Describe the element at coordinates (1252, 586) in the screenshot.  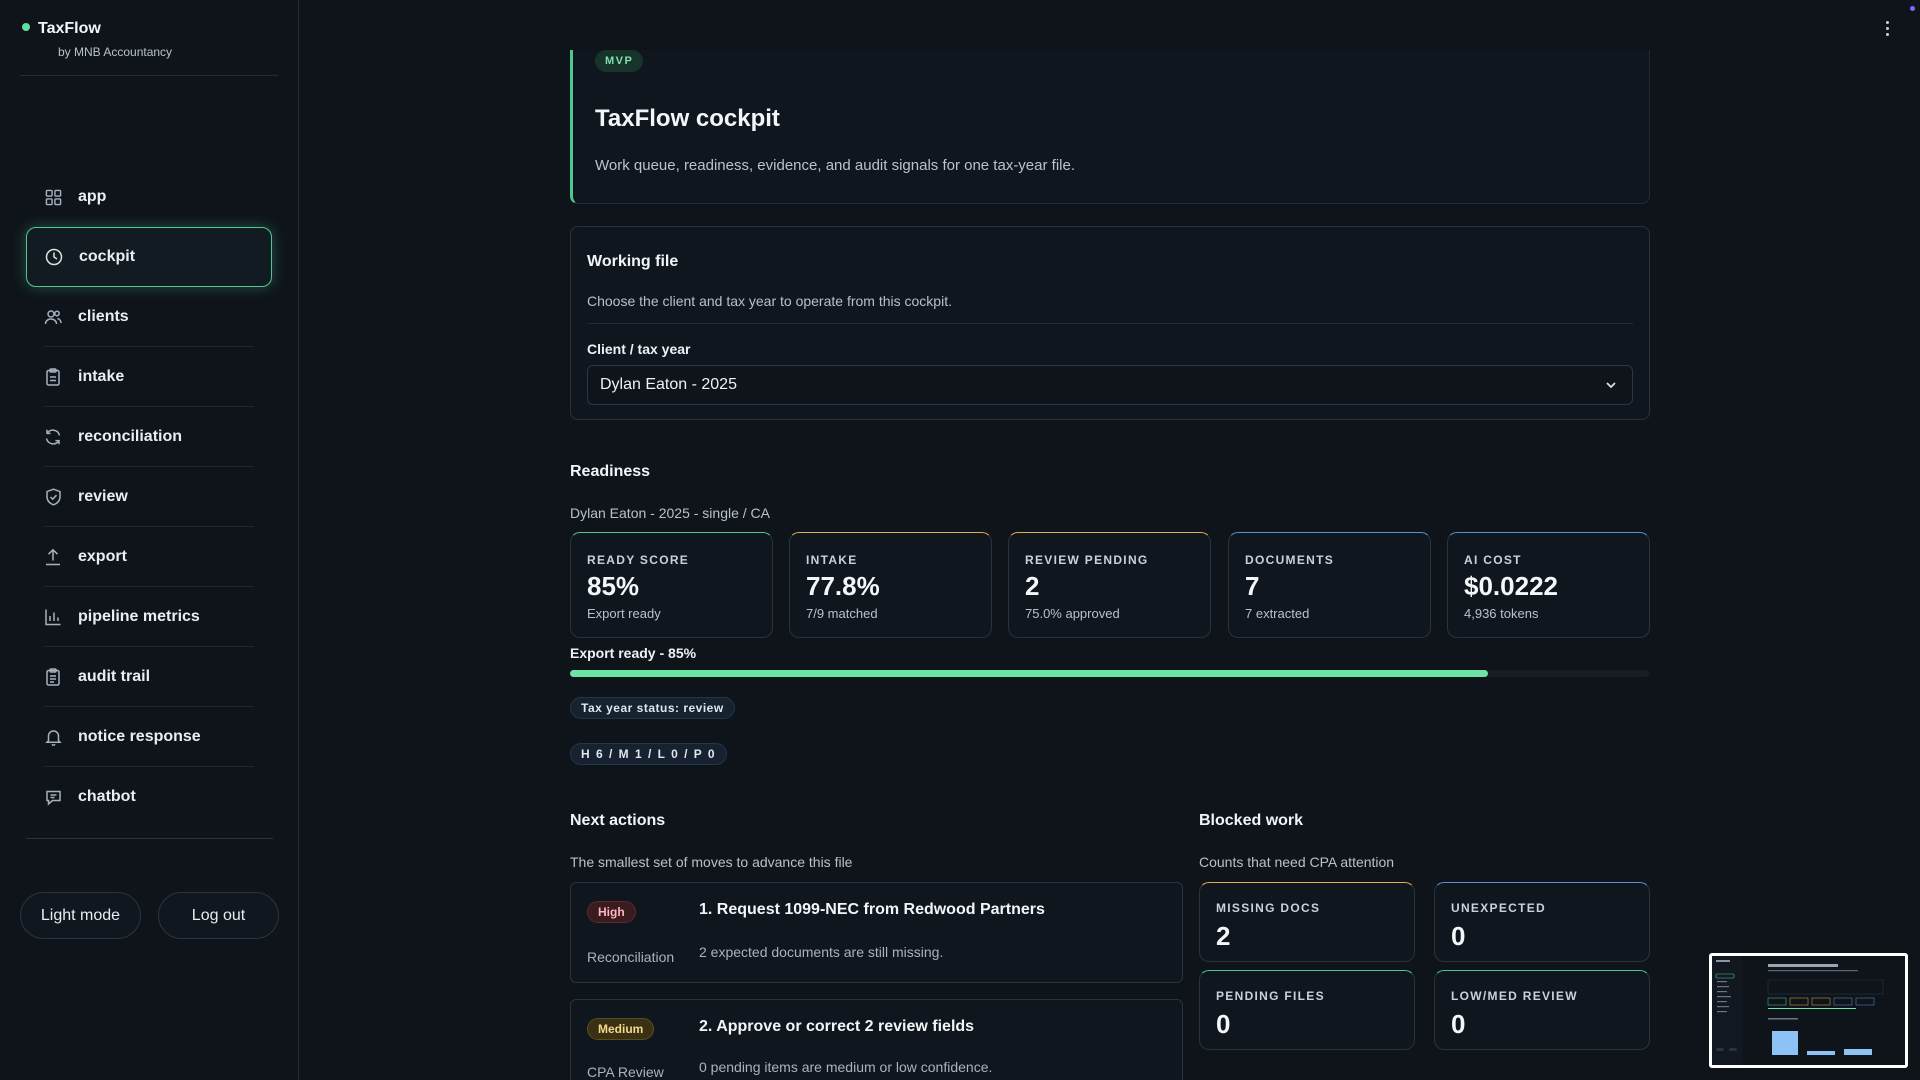
I see `stat-value: 7` at that location.